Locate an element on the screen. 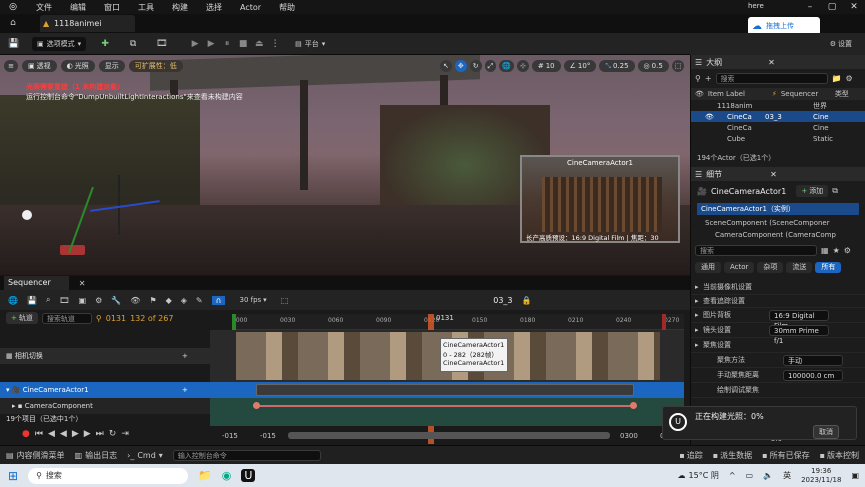  property-row: 聚焦方法 手动 is located at coordinates (778, 360).